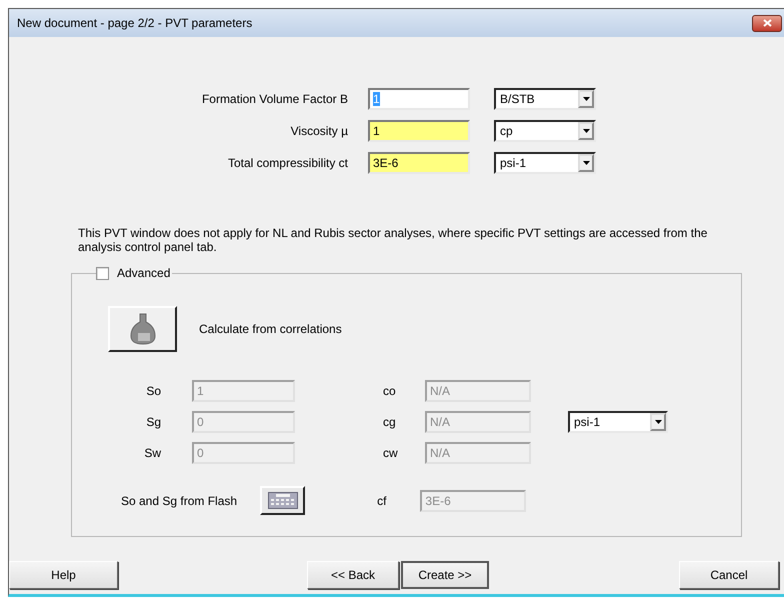 The height and width of the screenshot is (601, 784). Describe the element at coordinates (545, 131) in the screenshot. I see `unit-dropdown: cp` at that location.